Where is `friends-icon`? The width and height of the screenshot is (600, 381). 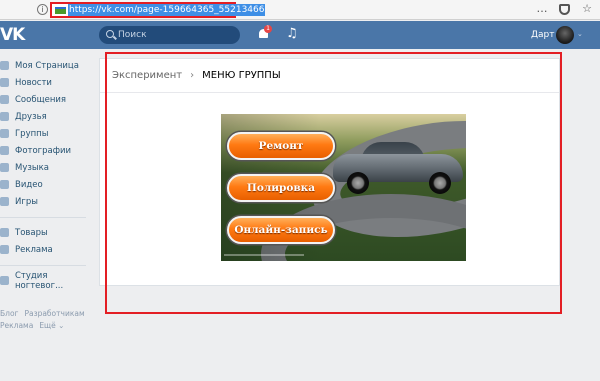 friends-icon is located at coordinates (4, 116).